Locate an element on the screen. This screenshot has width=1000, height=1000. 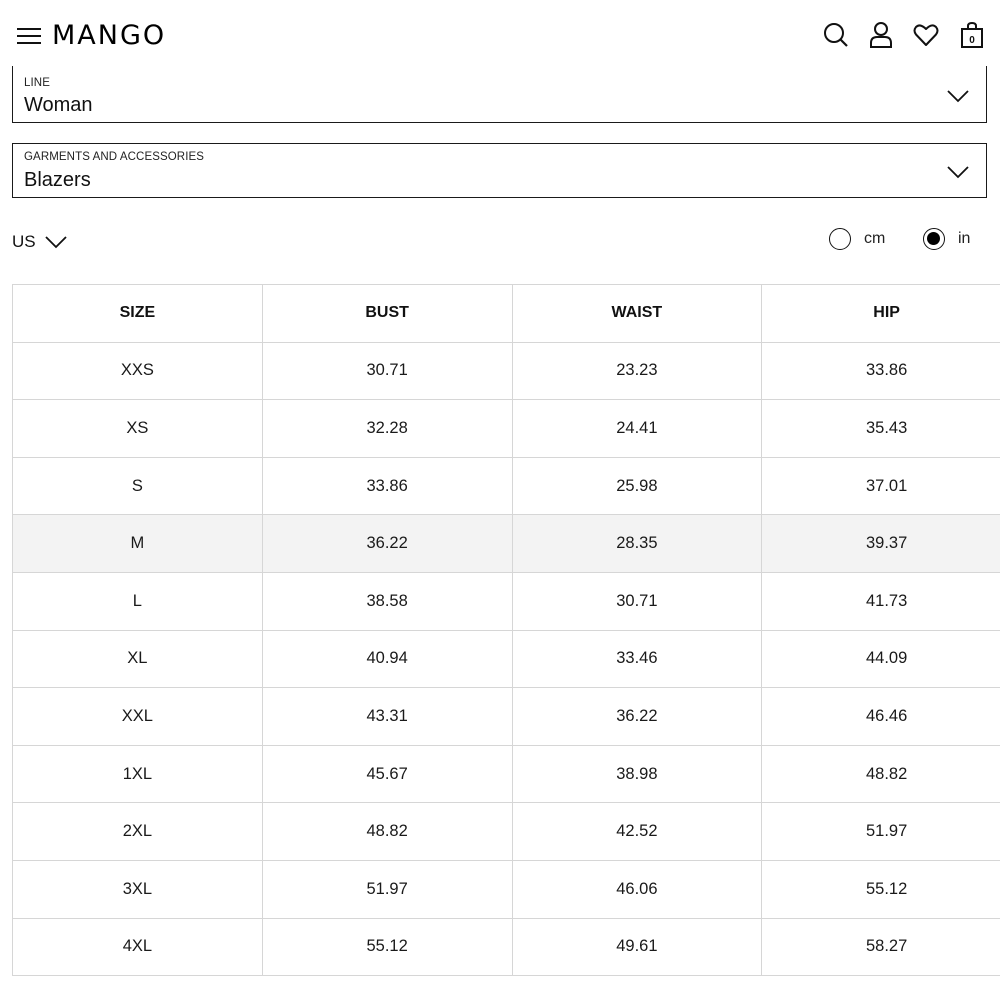
cell-size: XXL is located at coordinates (137, 716).